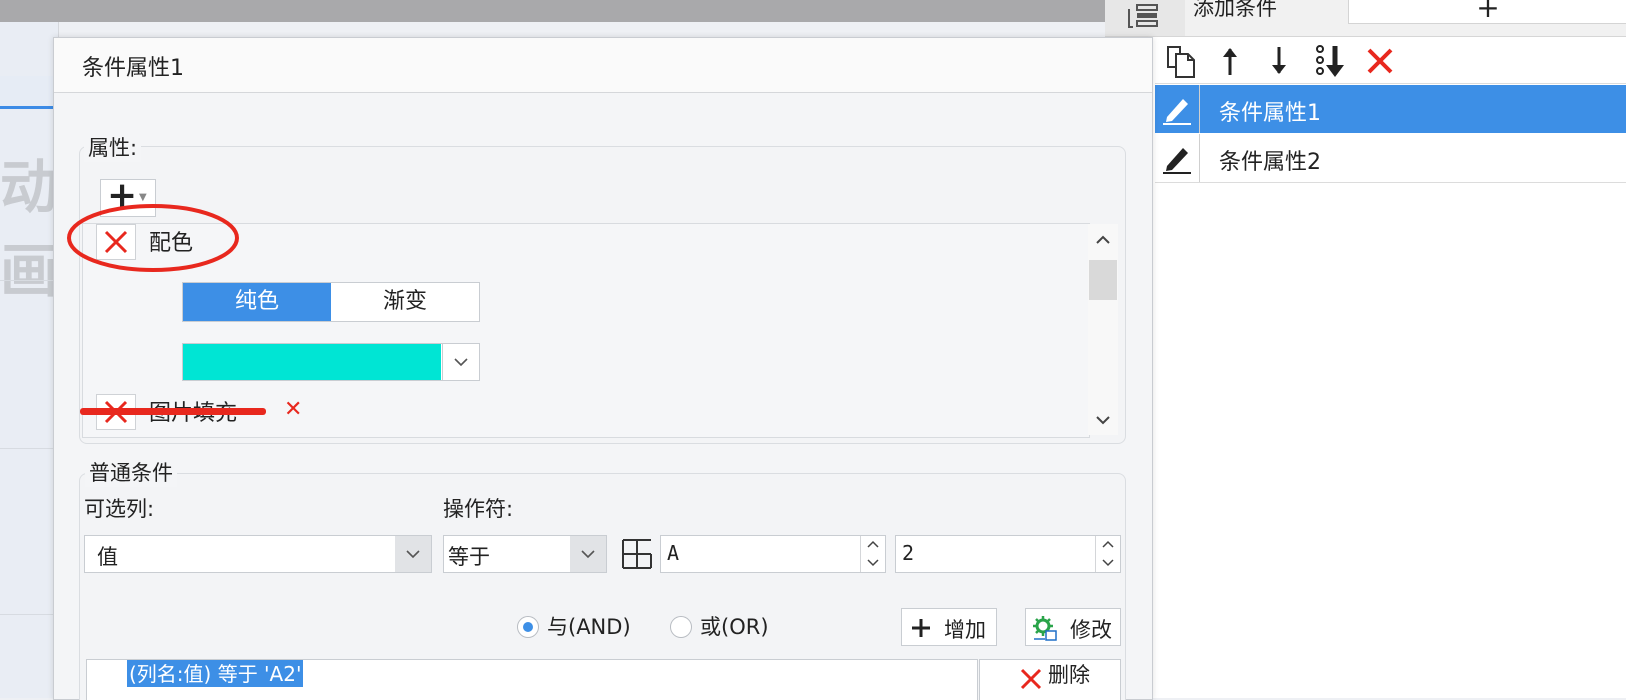 The image size is (1626, 700). Describe the element at coordinates (1008, 554) in the screenshot. I see `value-input-2: 2` at that location.